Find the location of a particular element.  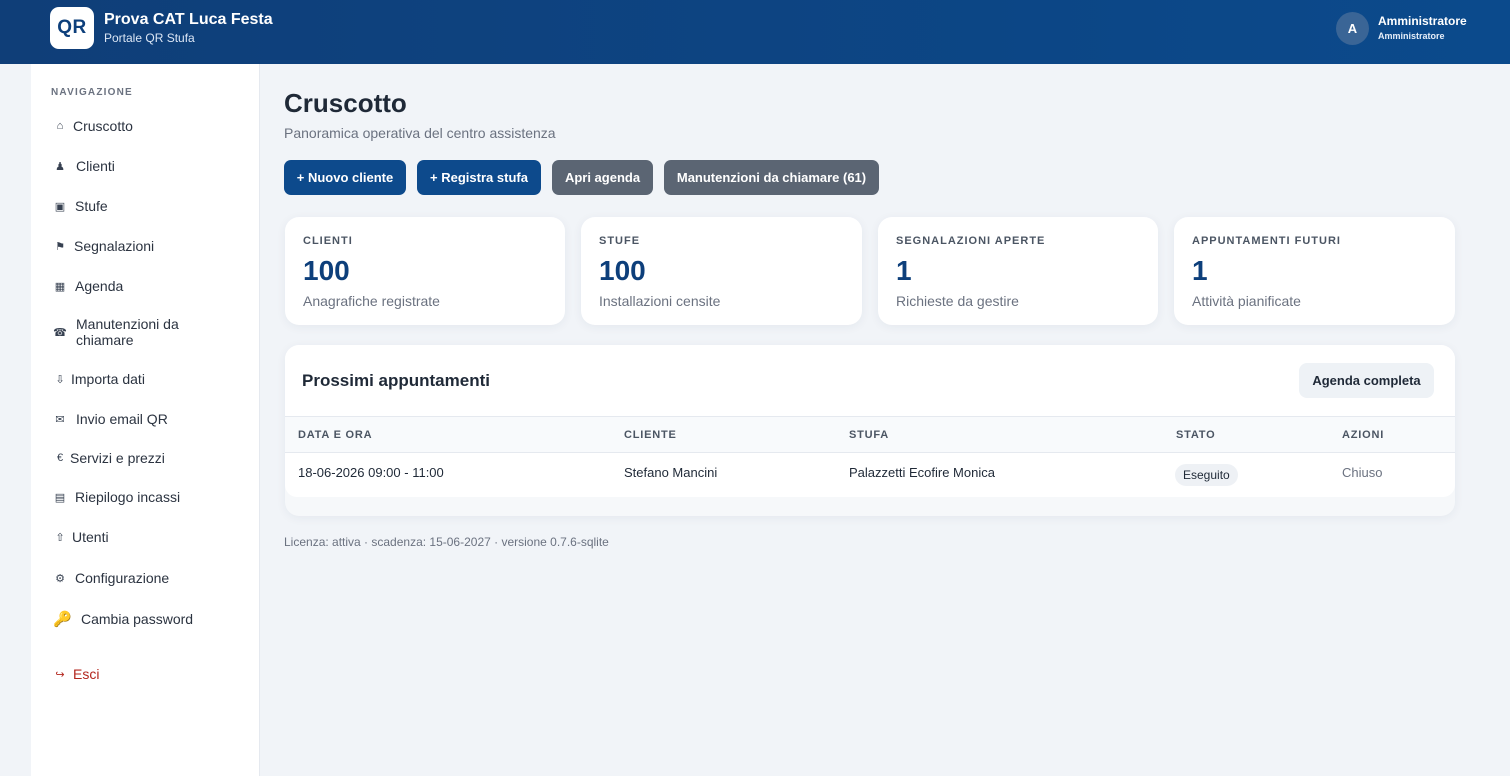

logout-icon: ↪ is located at coordinates (60, 674).